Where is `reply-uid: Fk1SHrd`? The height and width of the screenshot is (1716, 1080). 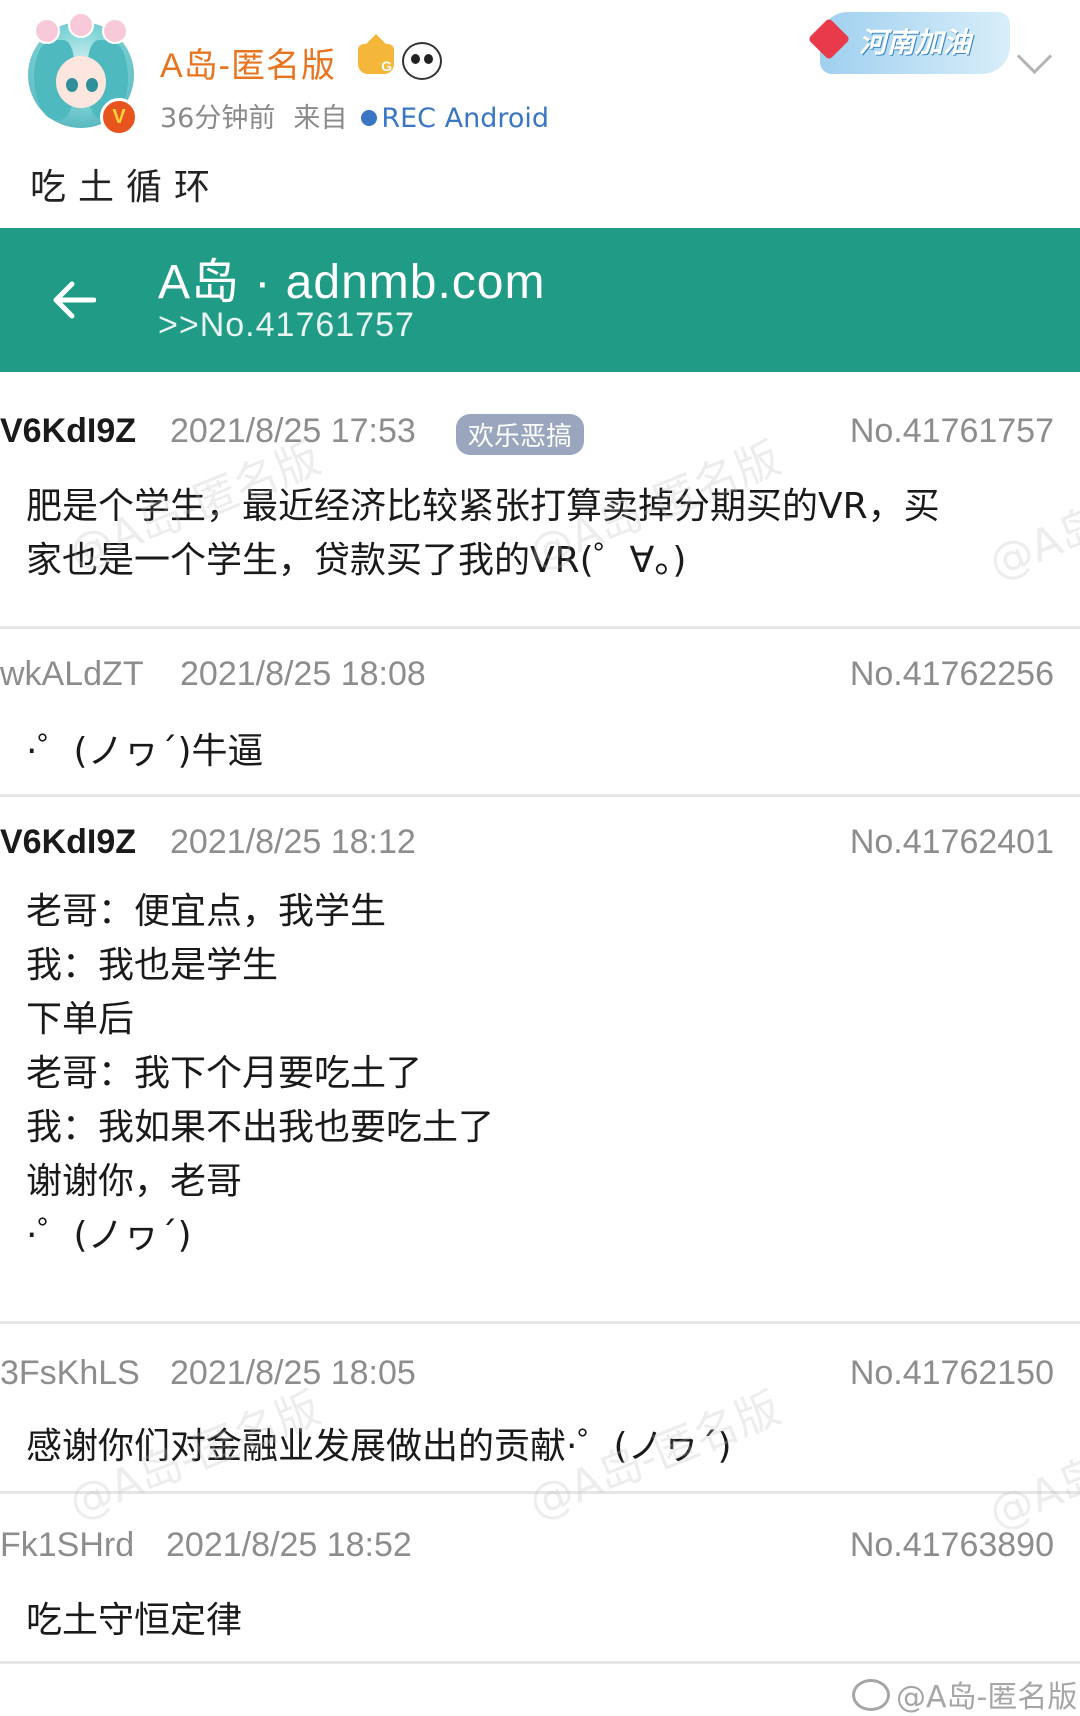 reply-uid: Fk1SHrd is located at coordinates (67, 1545).